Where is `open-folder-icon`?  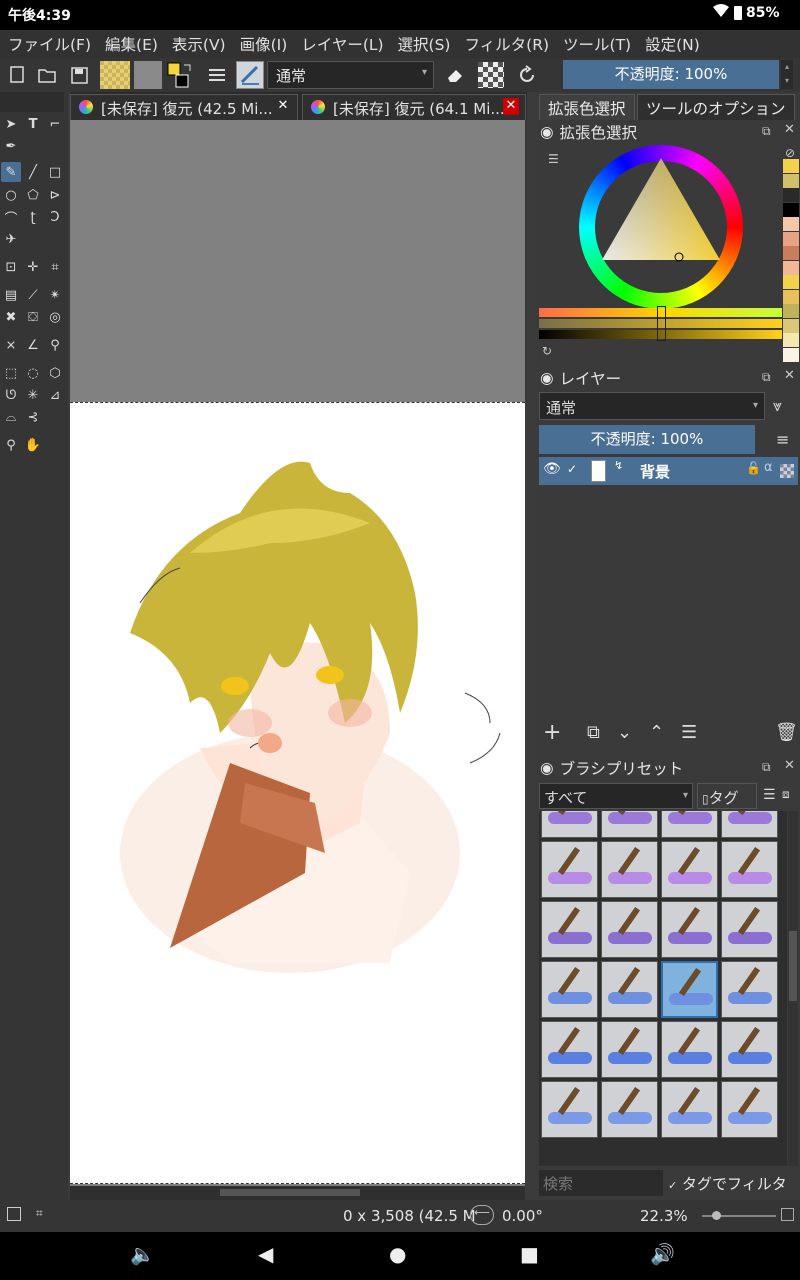
open-folder-icon is located at coordinates (47, 75).